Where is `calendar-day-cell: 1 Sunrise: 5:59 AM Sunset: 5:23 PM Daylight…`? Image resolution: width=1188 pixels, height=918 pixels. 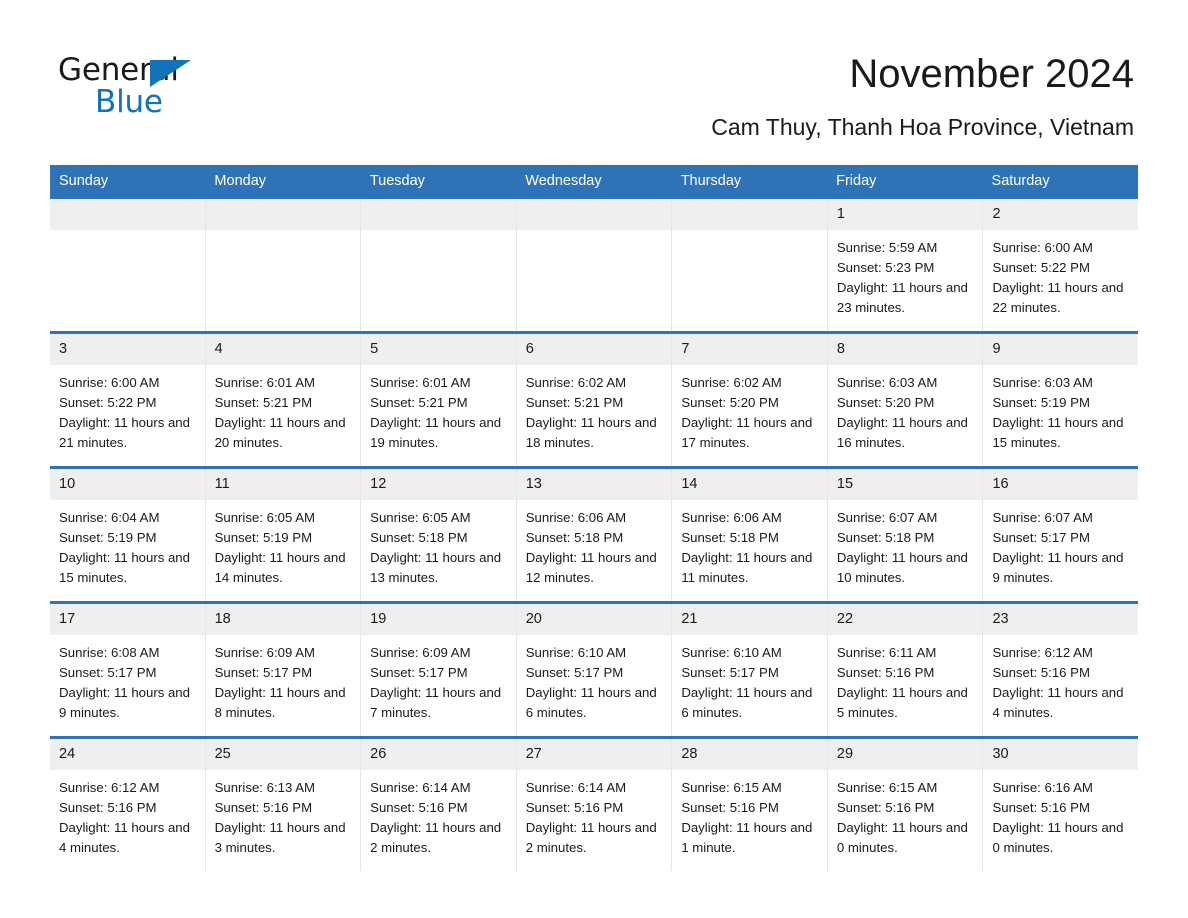
calendar-day-cell: 1 Sunrise: 5:59 AM Sunset: 5:23 PM Daylight… is located at coordinates (905, 264).